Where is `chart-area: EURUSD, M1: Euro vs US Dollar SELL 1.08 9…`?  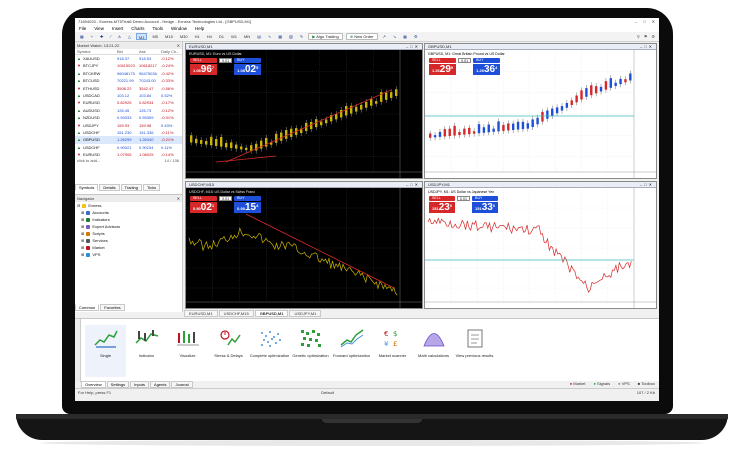
chart-area: EURUSD, M1: Euro vs US Dollar SELL 1.08 9… is located at coordinates (304, 114).